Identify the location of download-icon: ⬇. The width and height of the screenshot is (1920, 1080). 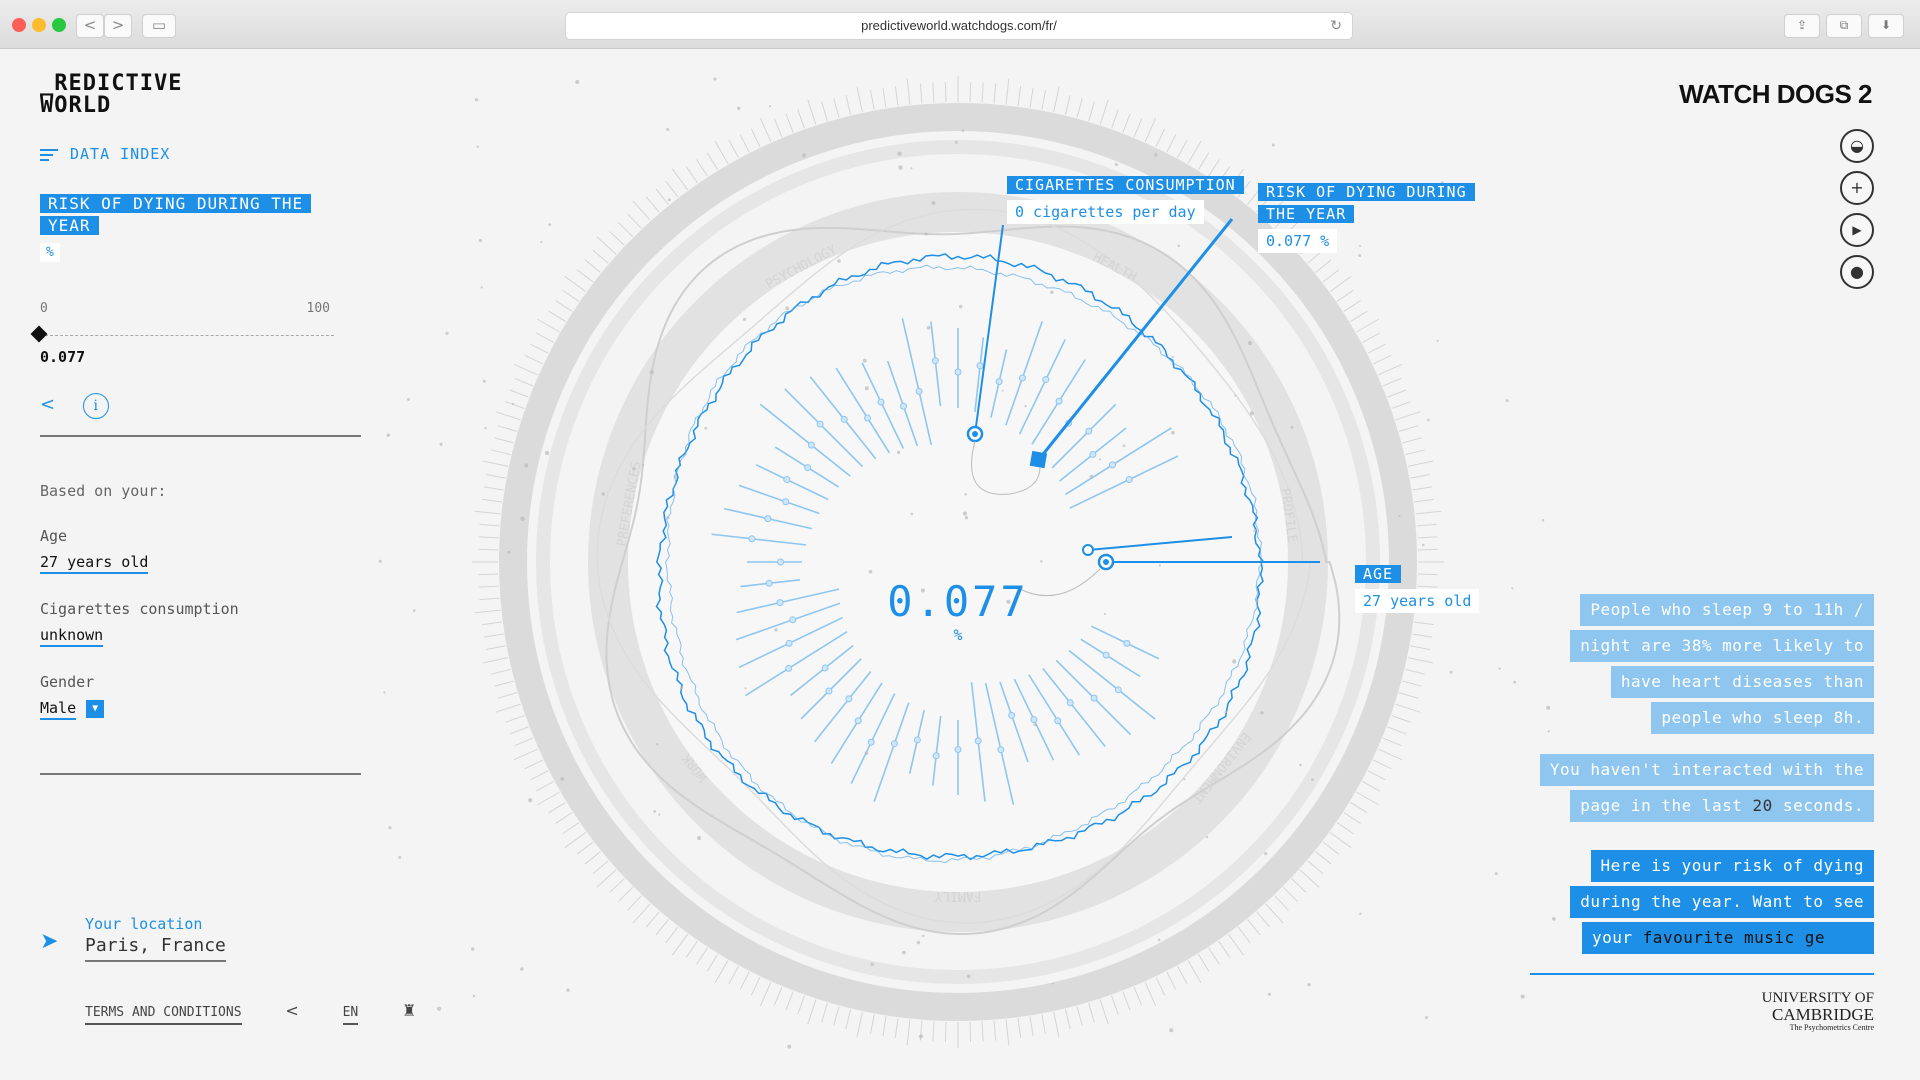
(1886, 26).